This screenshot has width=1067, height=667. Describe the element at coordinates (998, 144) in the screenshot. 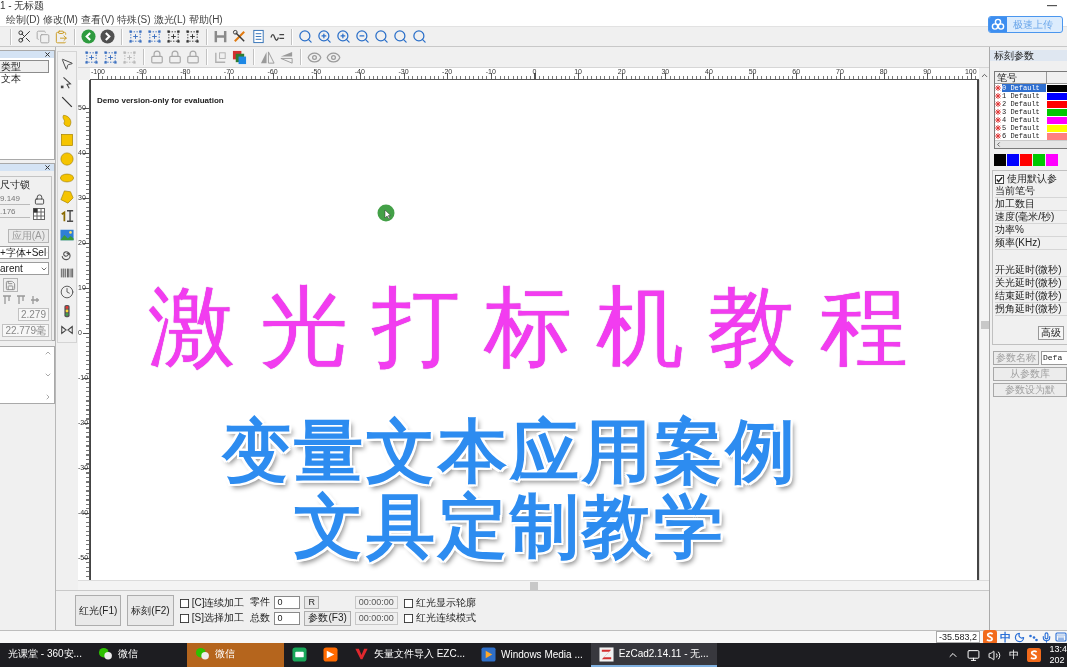

I see `scroll-left-icon` at that location.